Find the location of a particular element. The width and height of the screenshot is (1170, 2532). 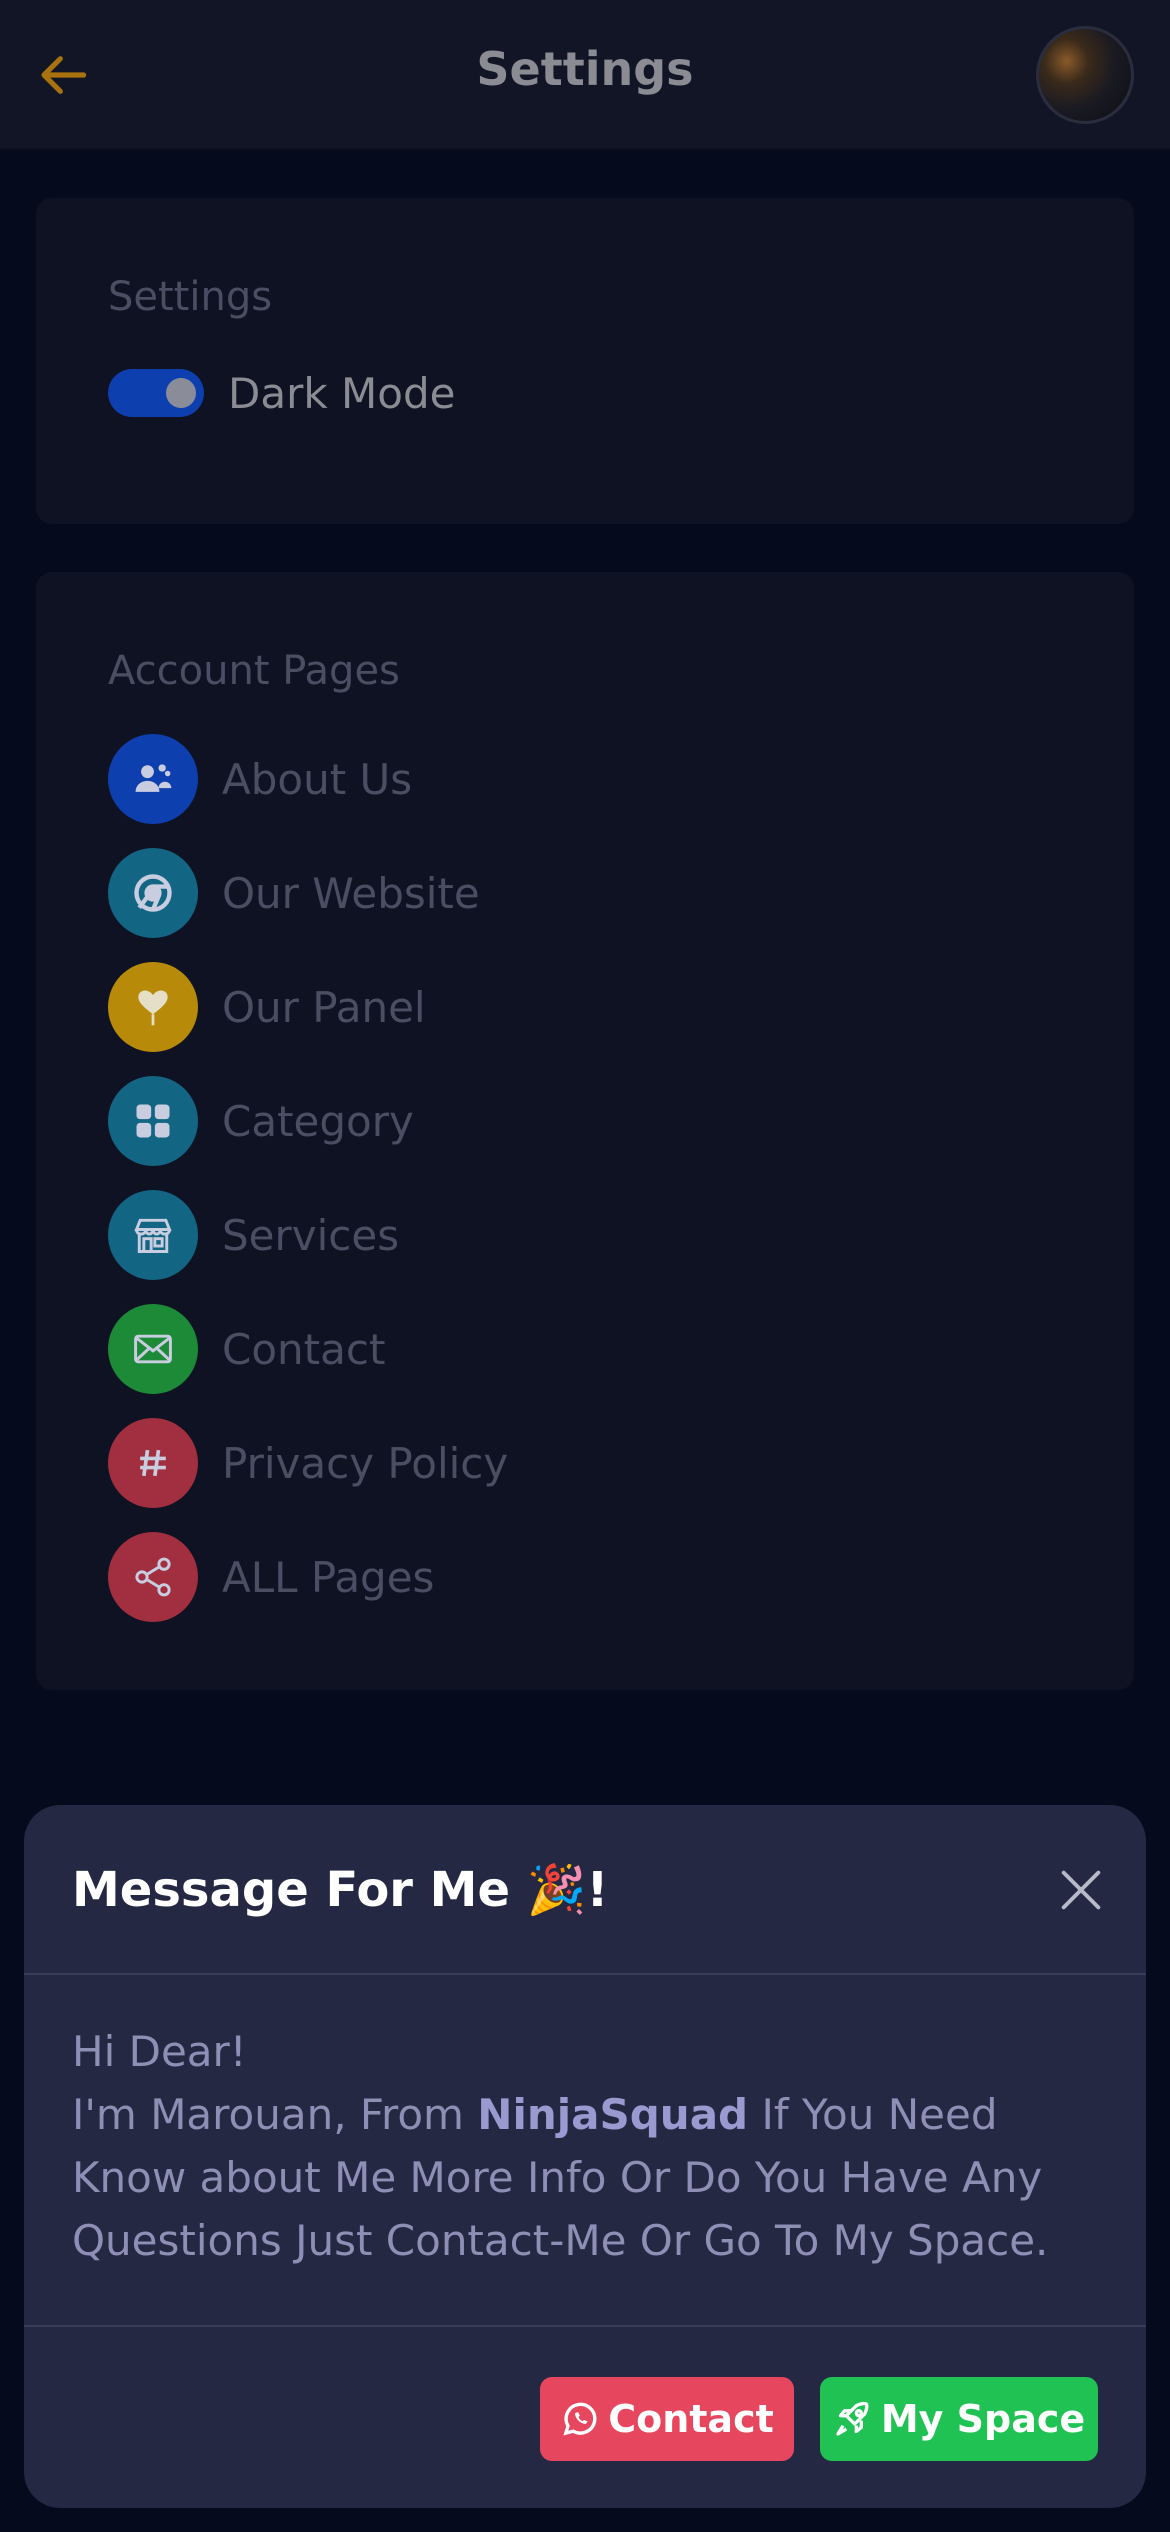

page-item-about-us: About Us is located at coordinates (558, 779).